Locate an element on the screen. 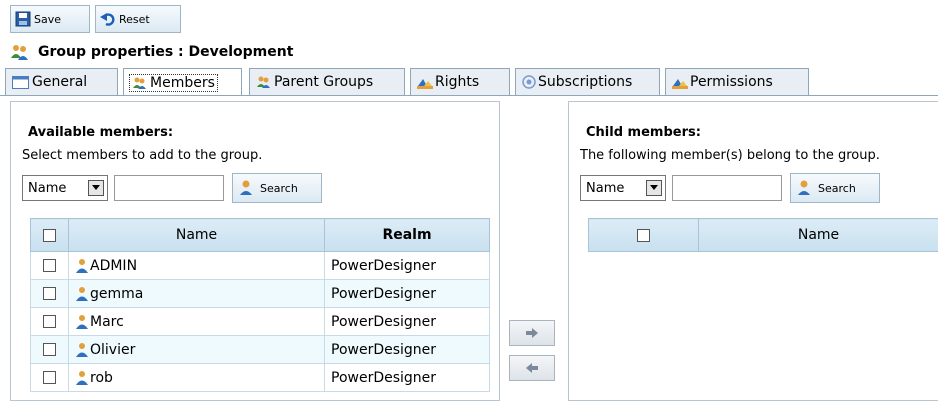  child-filter-select: Name is located at coordinates (623, 188).